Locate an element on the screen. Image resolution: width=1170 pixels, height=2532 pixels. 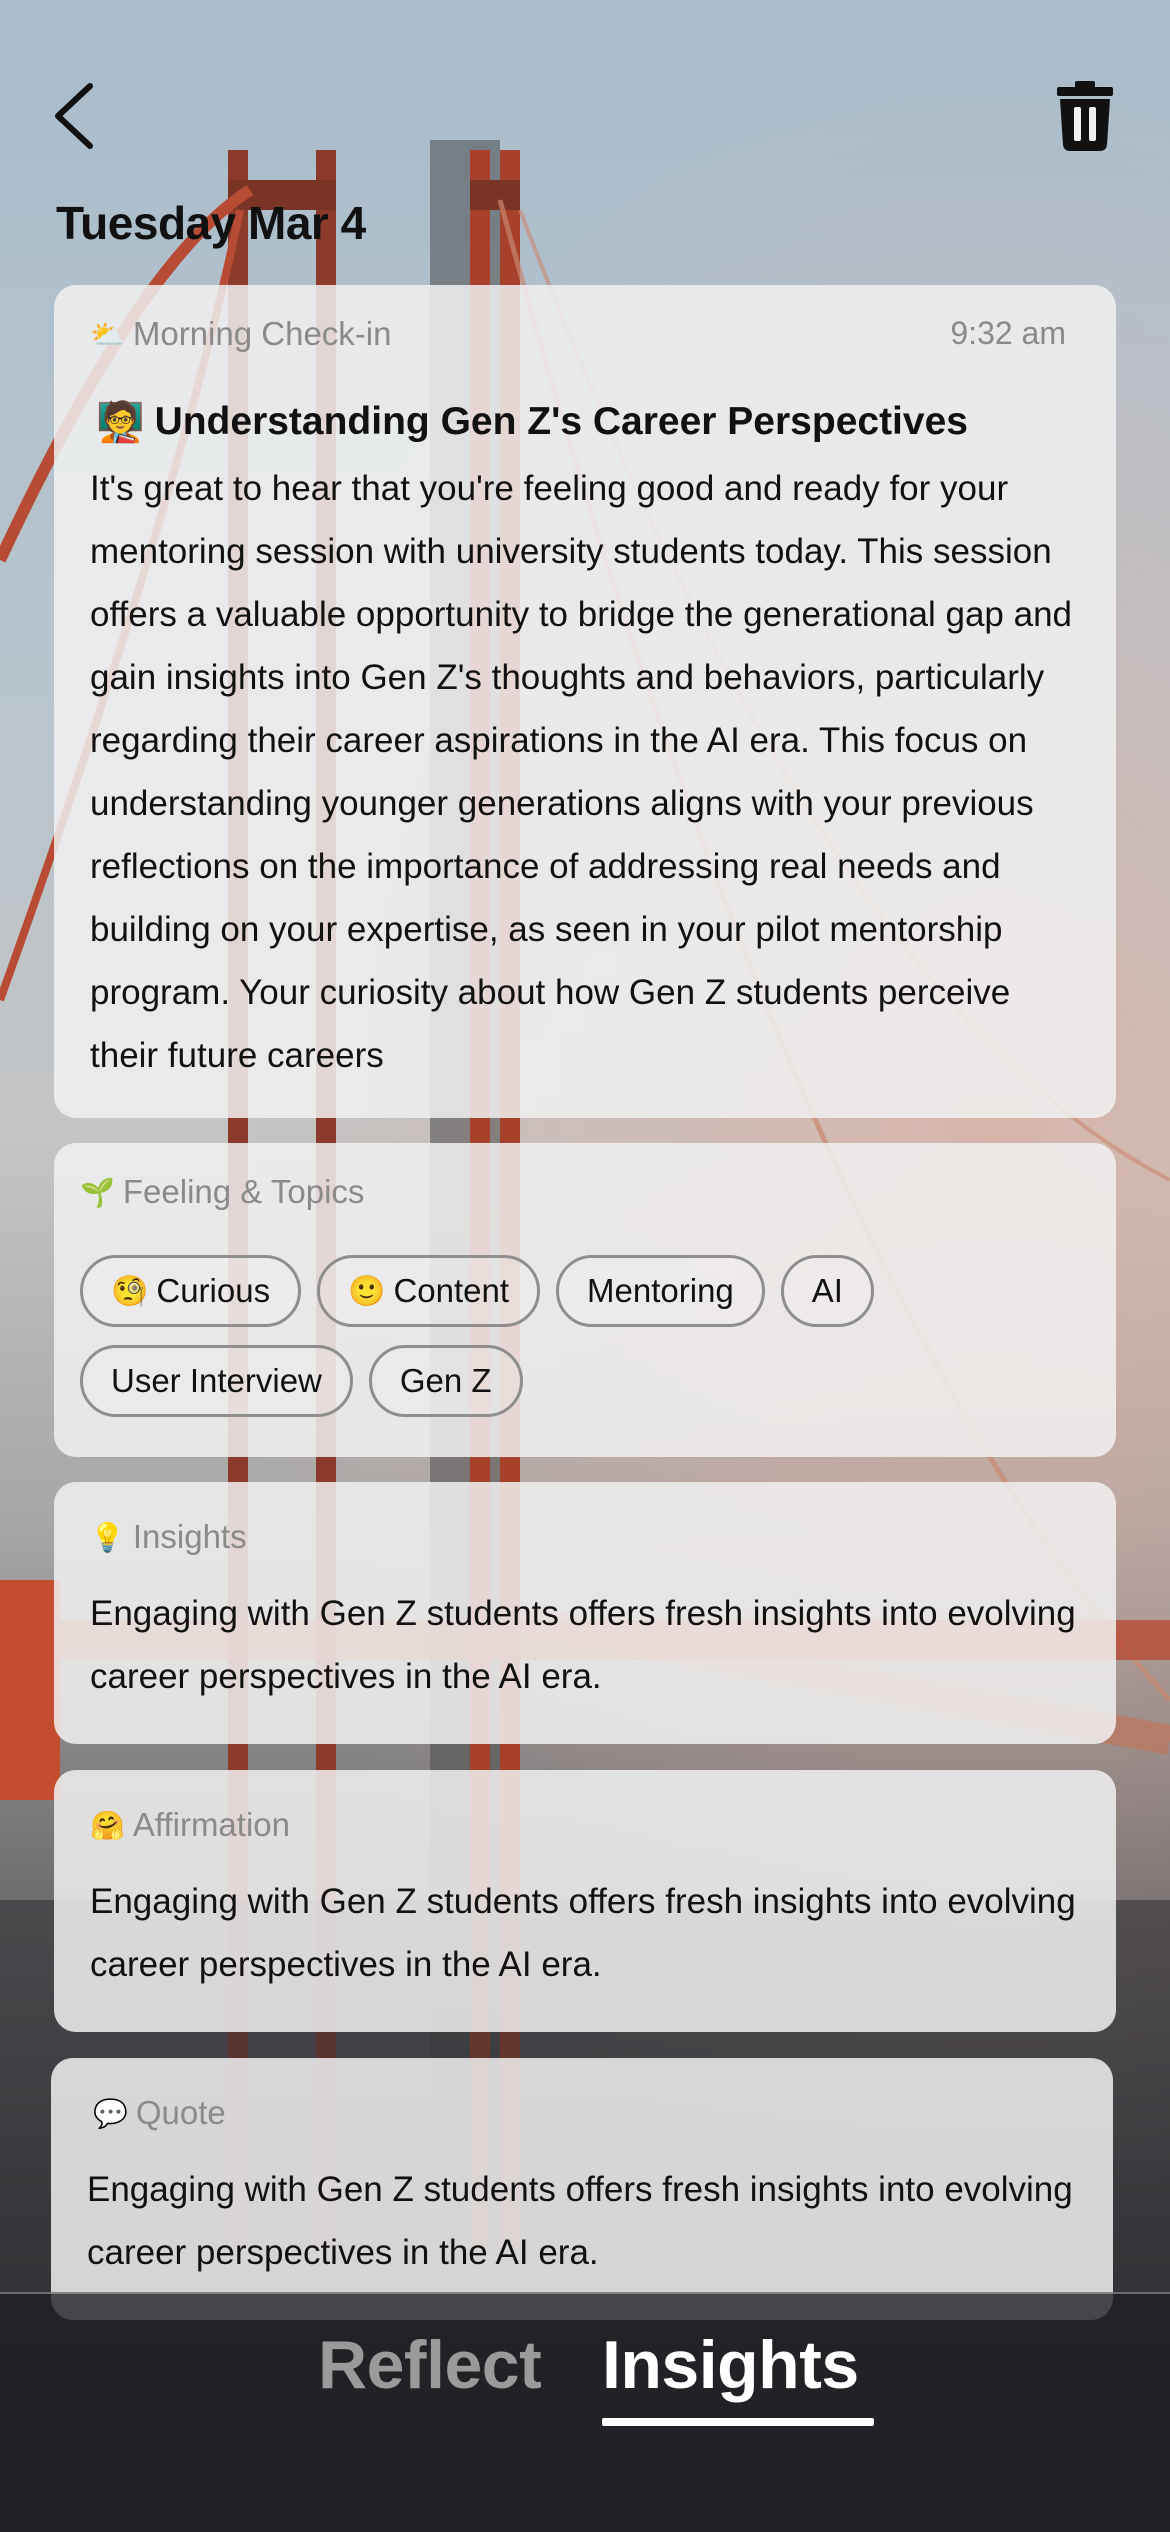
chip-curious: 🧐 Curious is located at coordinates (191, 1291).